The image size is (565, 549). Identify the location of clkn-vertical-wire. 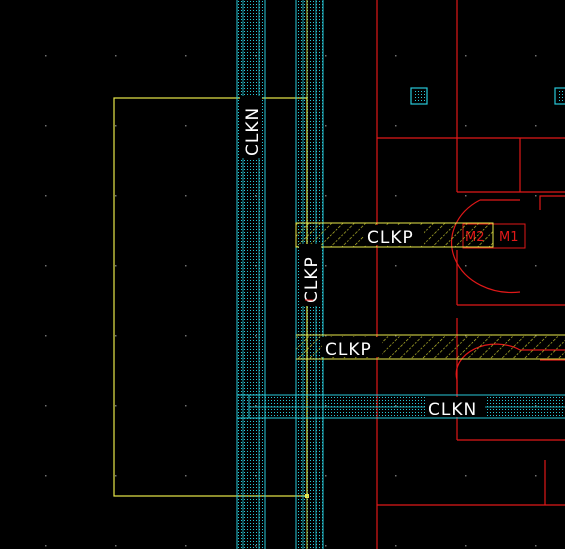
(251, 274).